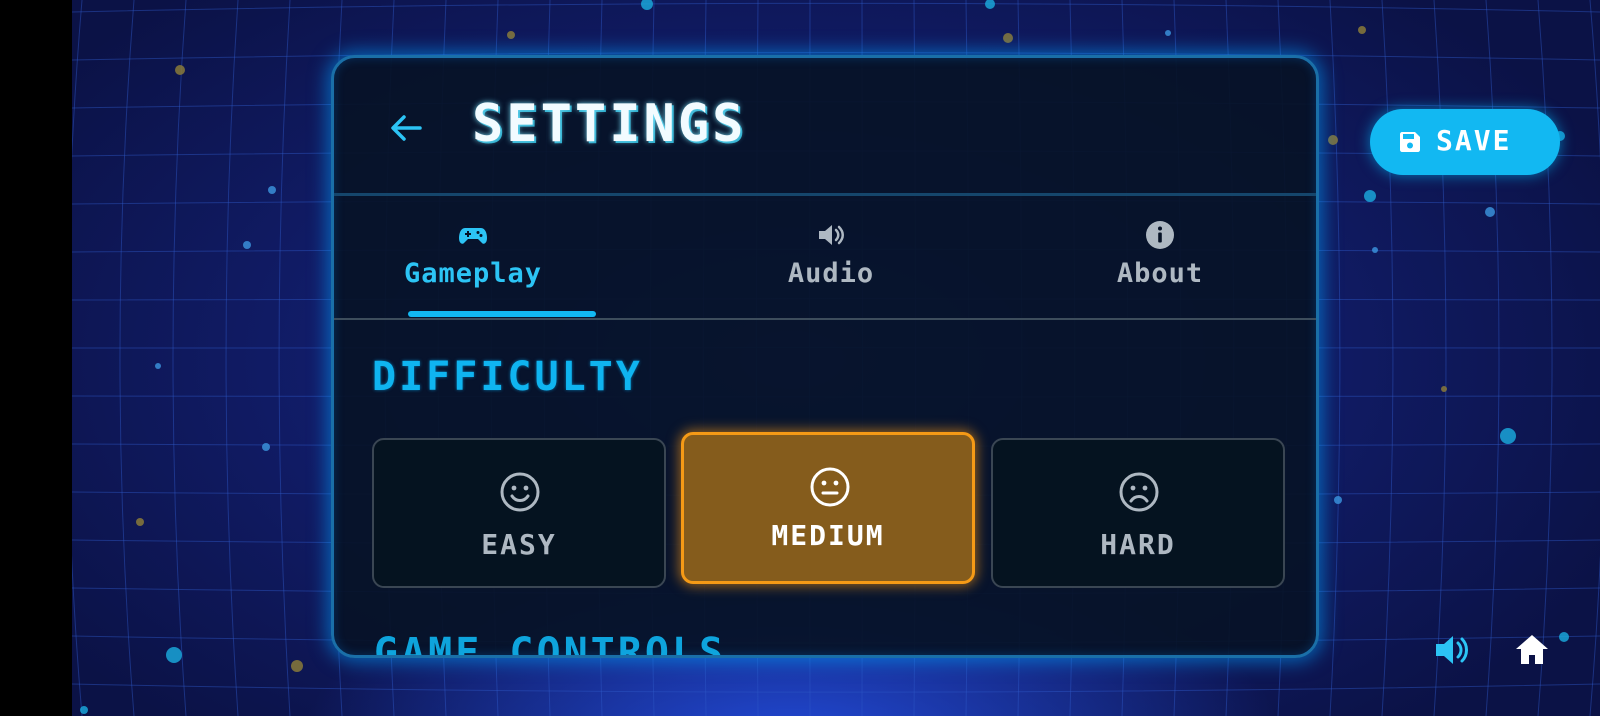 This screenshot has width=1600, height=716. Describe the element at coordinates (828, 508) in the screenshot. I see `difficulty-medium-option: MEDIUM` at that location.